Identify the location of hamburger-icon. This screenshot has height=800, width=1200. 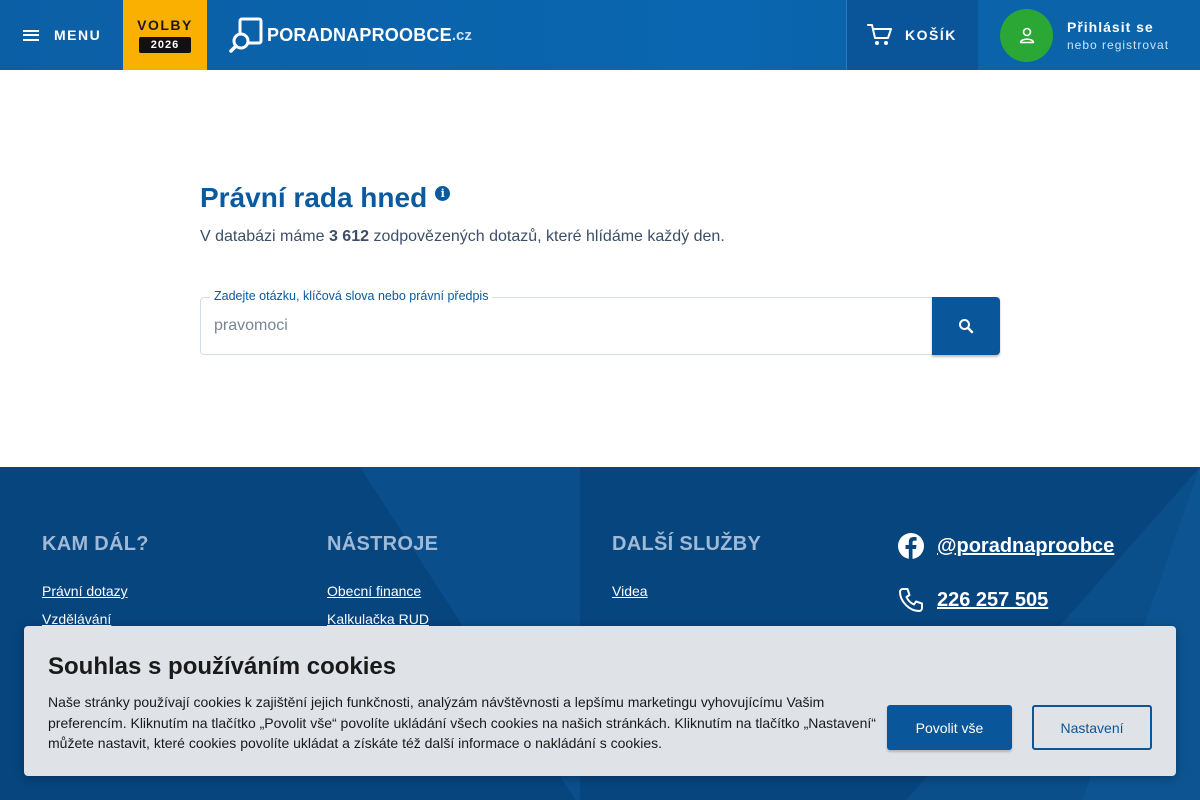
(31, 35).